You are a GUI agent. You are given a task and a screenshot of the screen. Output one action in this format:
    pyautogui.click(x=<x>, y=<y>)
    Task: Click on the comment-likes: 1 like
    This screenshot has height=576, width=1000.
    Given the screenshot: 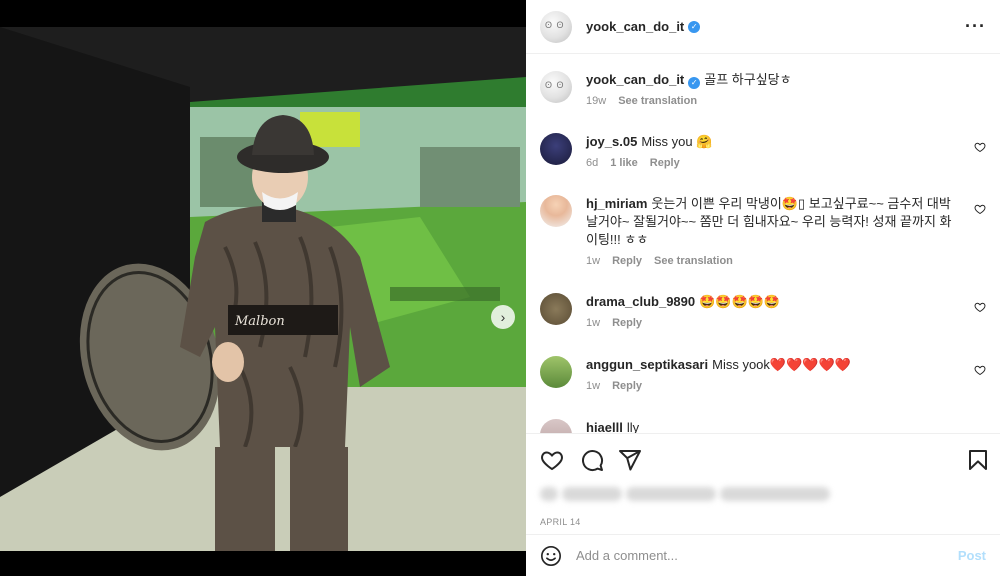 What is the action you would take?
    pyautogui.click(x=624, y=163)
    